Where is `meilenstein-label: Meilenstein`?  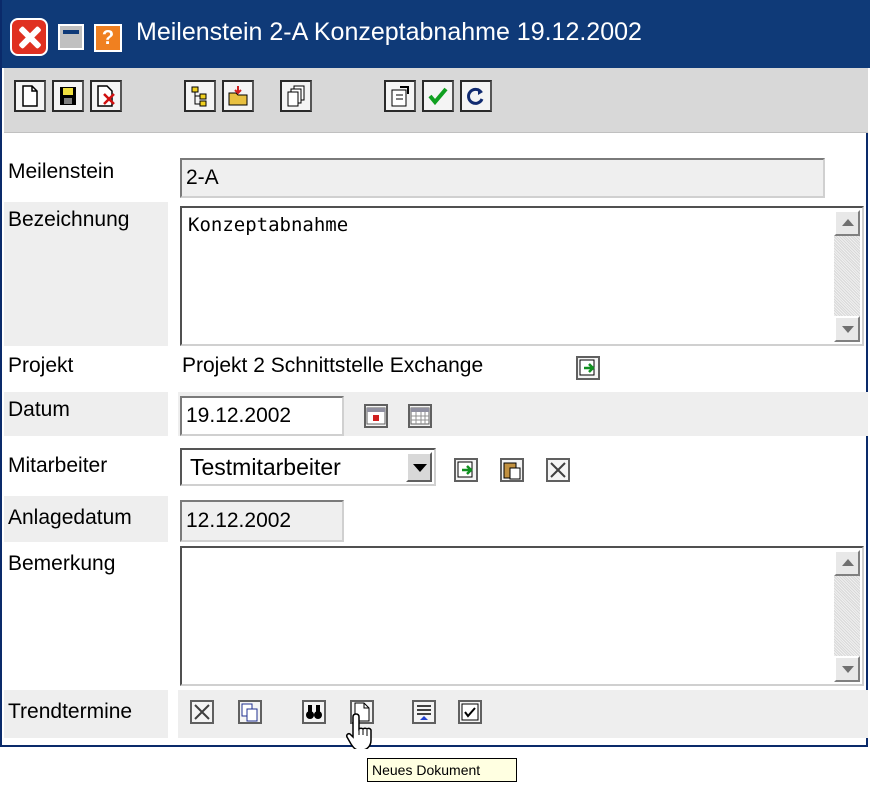
meilenstein-label: Meilenstein is located at coordinates (61, 171).